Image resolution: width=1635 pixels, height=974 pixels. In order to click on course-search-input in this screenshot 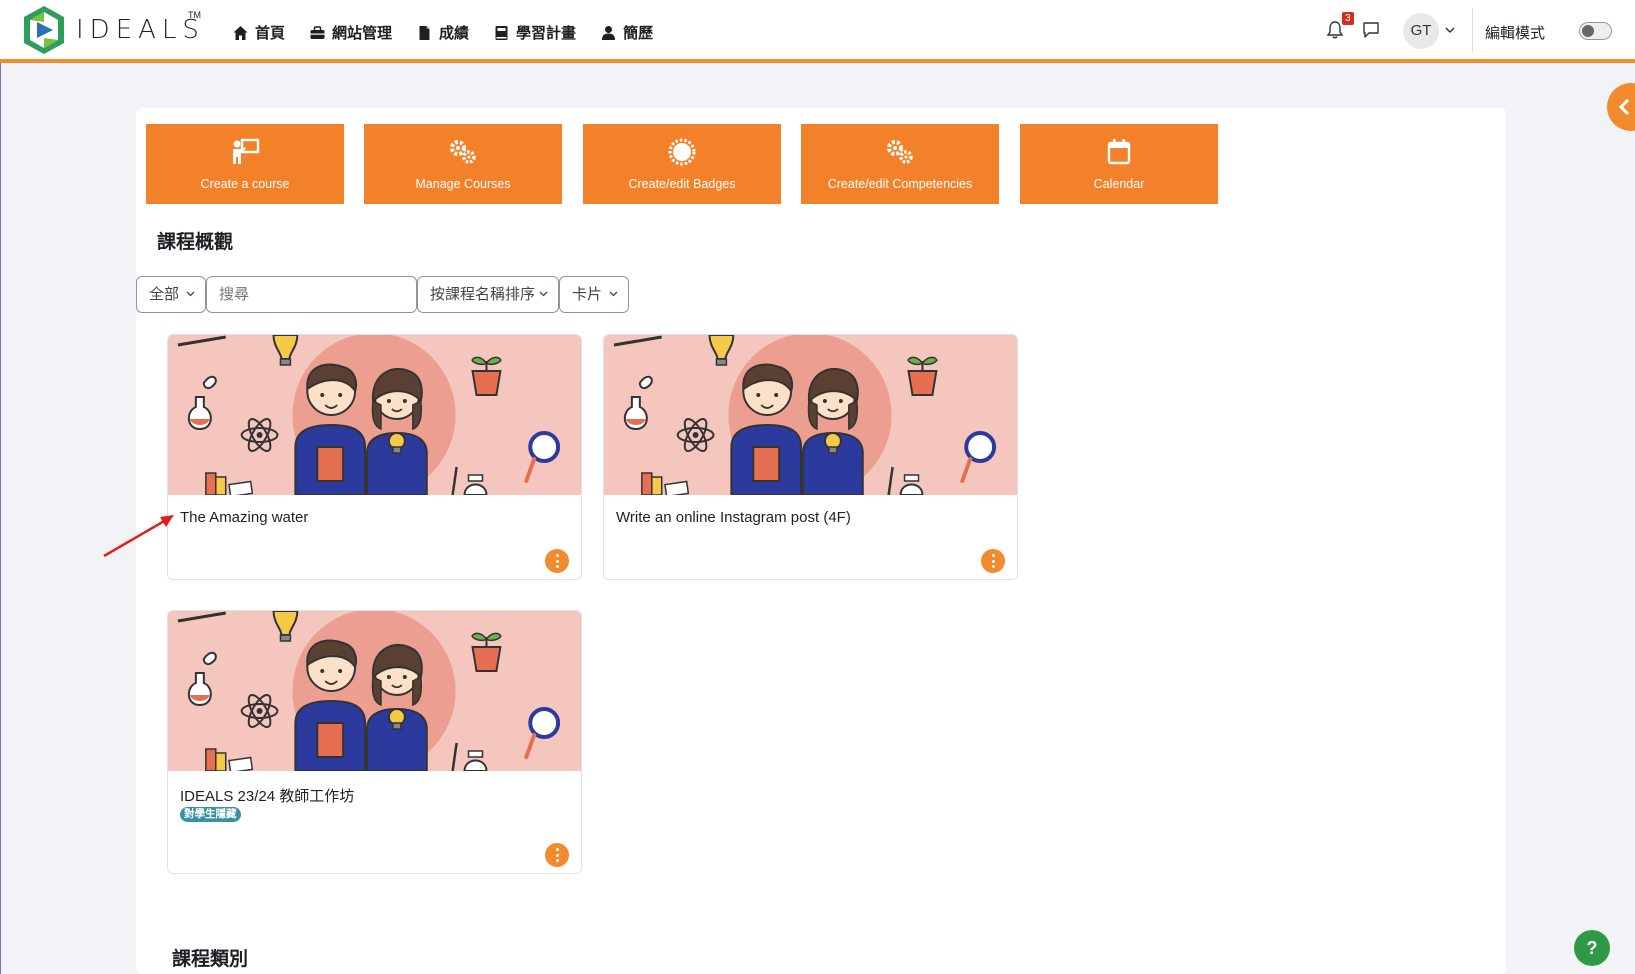, I will do `click(311, 294)`.